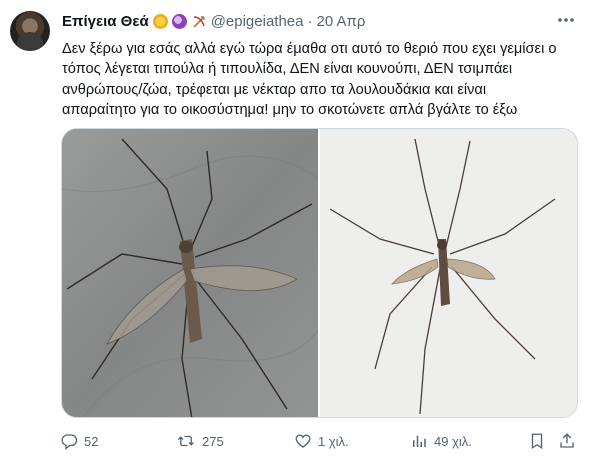 This screenshot has width=590, height=461. Describe the element at coordinates (567, 440) in the screenshot. I see `share-icon` at that location.